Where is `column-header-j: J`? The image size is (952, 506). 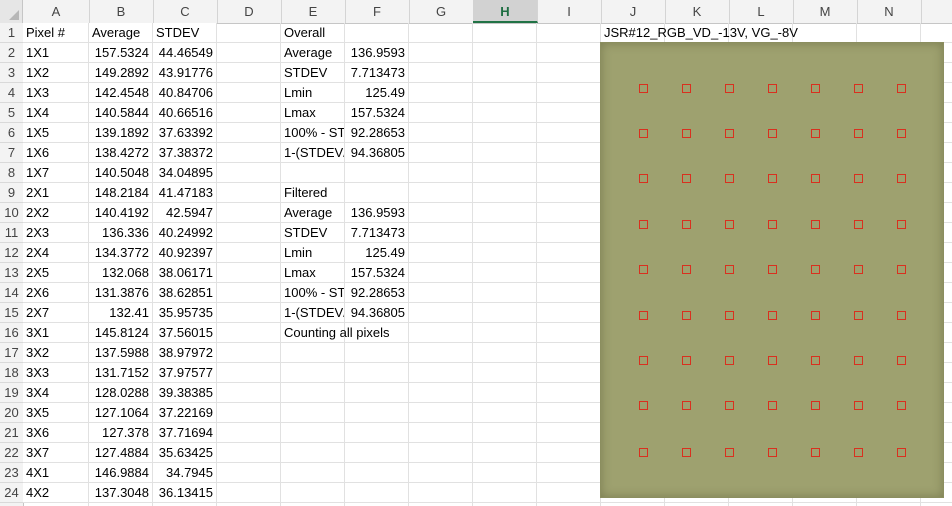
column-header-j: J is located at coordinates (633, 11).